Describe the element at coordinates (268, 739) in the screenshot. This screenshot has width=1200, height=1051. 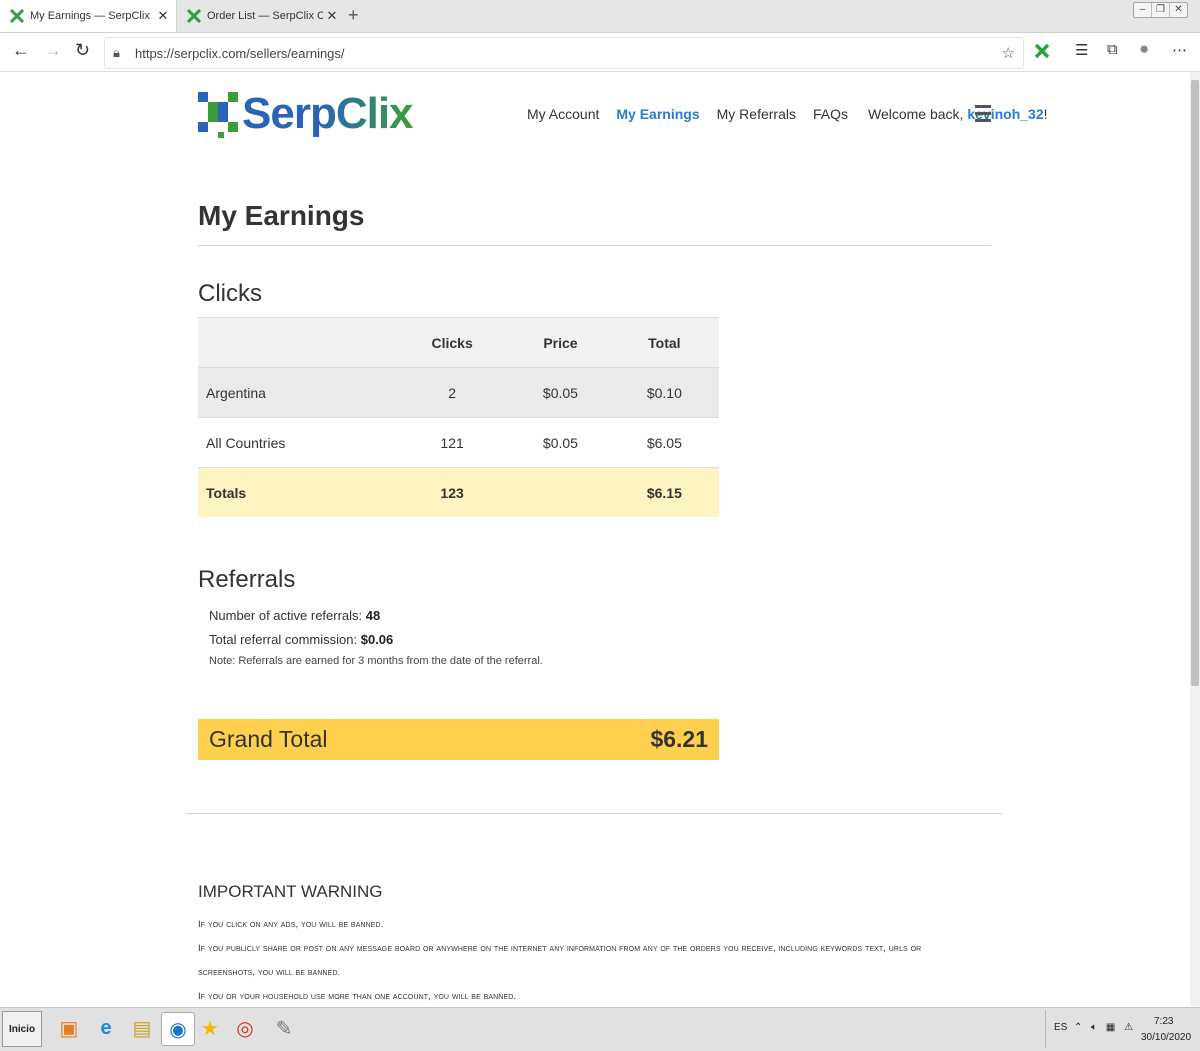
I see `grand-total-label: Grand Total` at that location.